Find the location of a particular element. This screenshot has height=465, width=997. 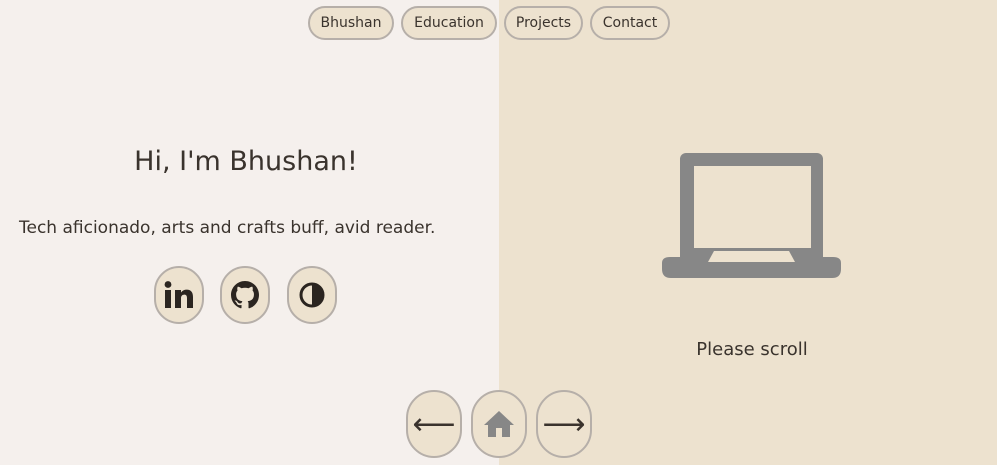

previous-button: ⟵ is located at coordinates (434, 424).